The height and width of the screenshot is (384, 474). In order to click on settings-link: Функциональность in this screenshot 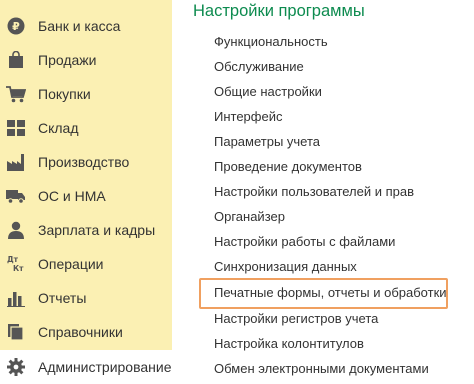, I will do `click(271, 42)`.